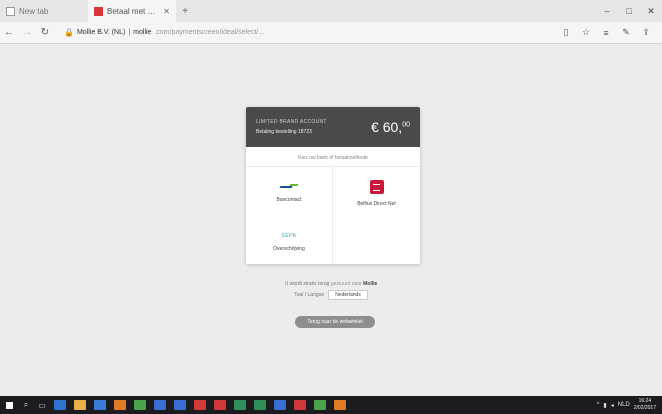 The image size is (662, 414). I want to click on file-explorer-icon, so click(80, 405).